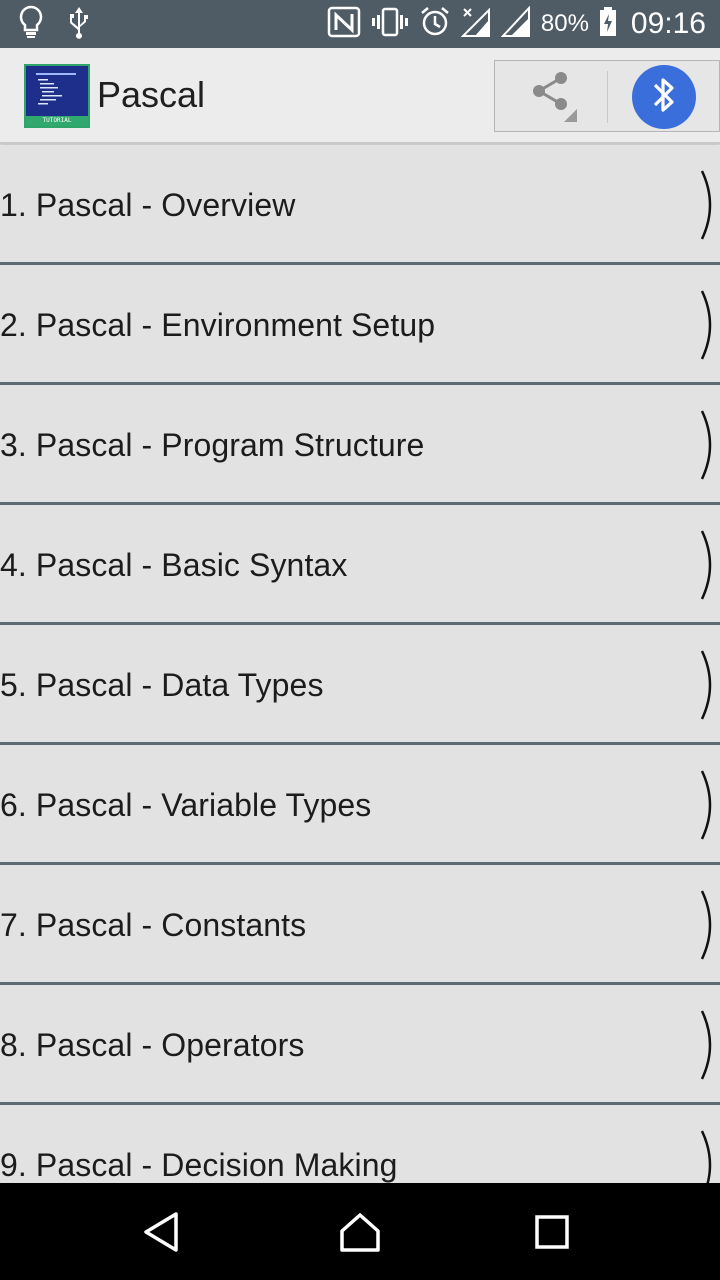 This screenshot has width=720, height=1280. I want to click on recents-icon, so click(552, 1232).